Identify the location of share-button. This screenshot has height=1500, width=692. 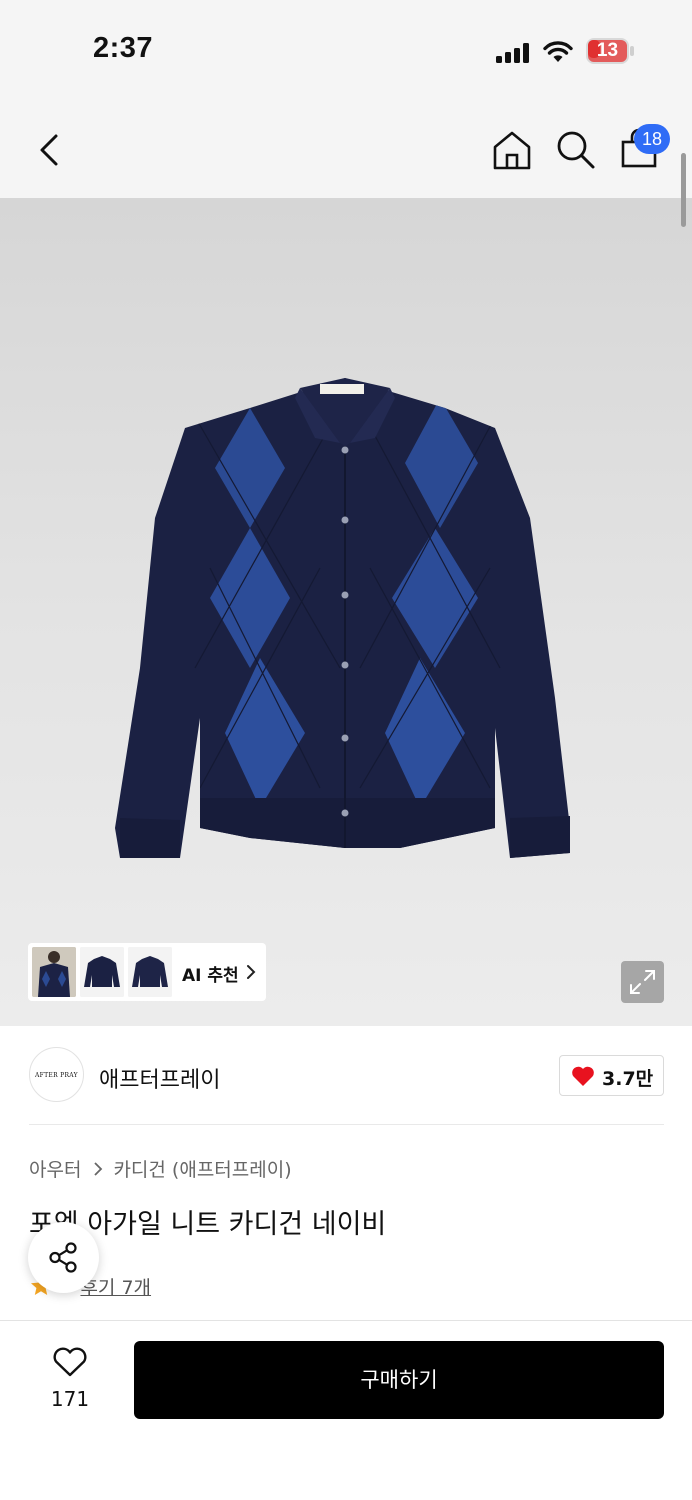
(63, 1257).